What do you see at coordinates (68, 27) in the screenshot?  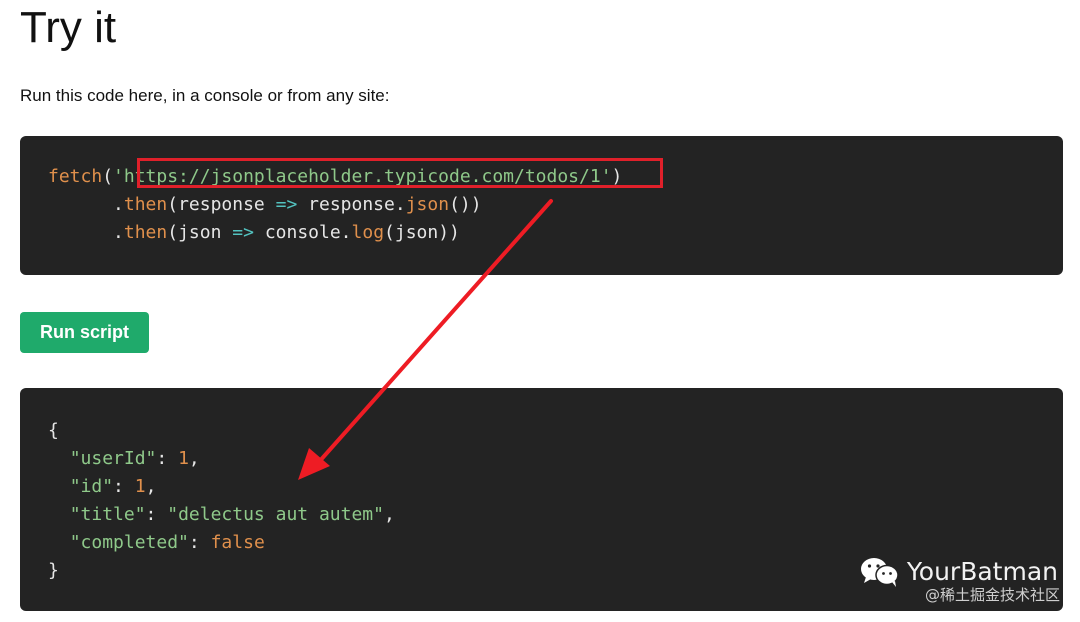 I see `page-title: Try it` at bounding box center [68, 27].